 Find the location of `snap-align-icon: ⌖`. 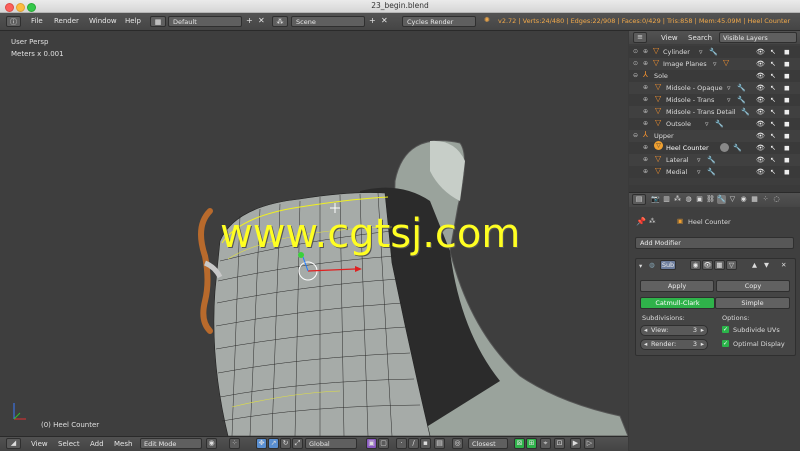

snap-align-icon: ⌖ is located at coordinates (545, 443).